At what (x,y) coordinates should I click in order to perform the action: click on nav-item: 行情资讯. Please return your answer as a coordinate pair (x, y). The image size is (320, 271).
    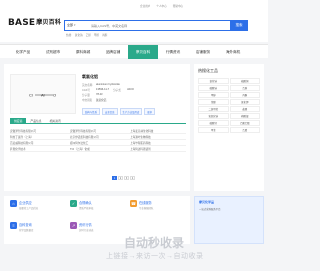
    Looking at the image, I should click on (173, 52).